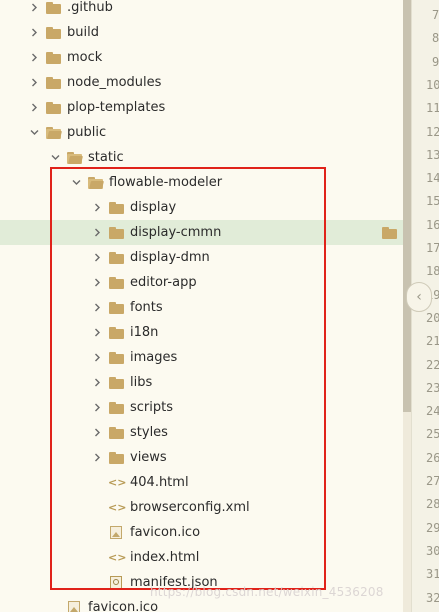 The image size is (439, 612). What do you see at coordinates (159, 482) in the screenshot?
I see `tree-item-label: 404.html` at bounding box center [159, 482].